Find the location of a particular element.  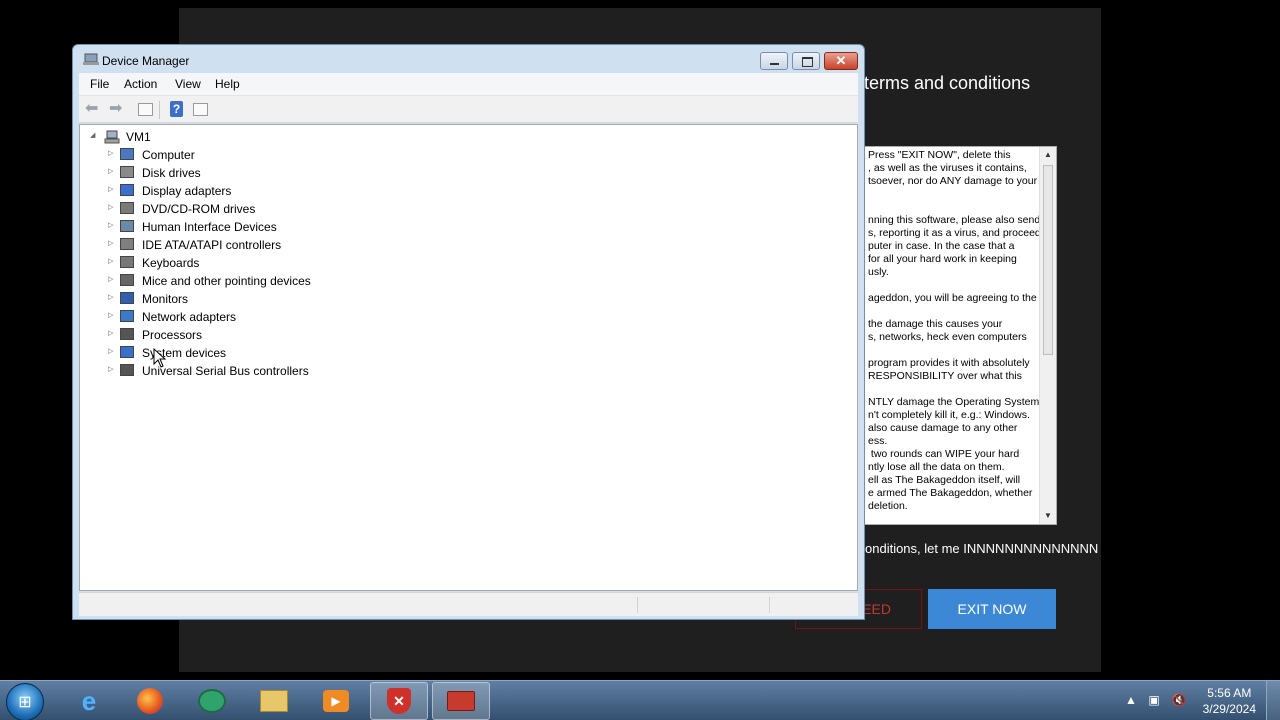

close-button: ✕ is located at coordinates (841, 61).